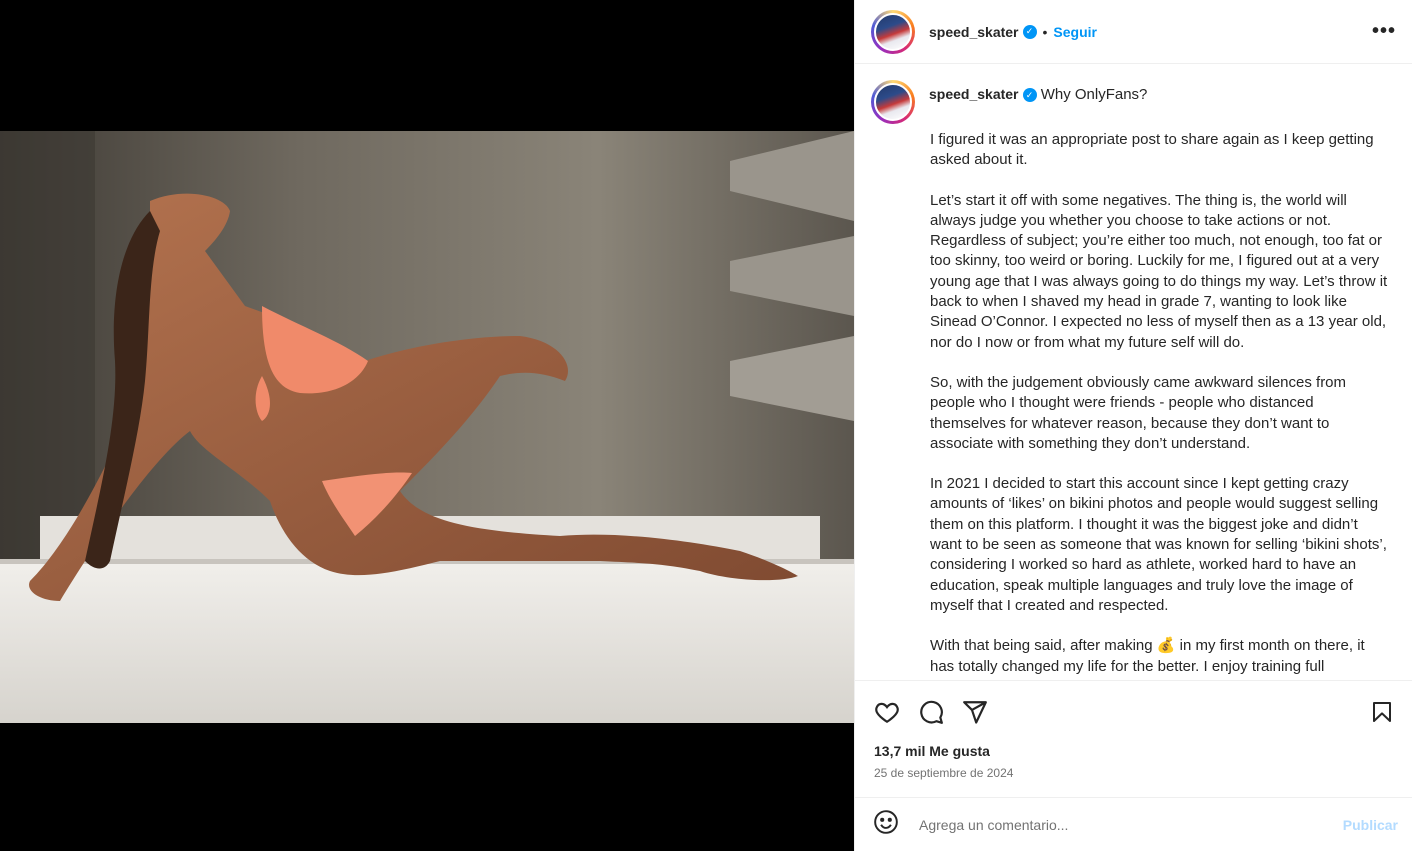  What do you see at coordinates (1382, 712) in the screenshot?
I see `bookmark-icon` at bounding box center [1382, 712].